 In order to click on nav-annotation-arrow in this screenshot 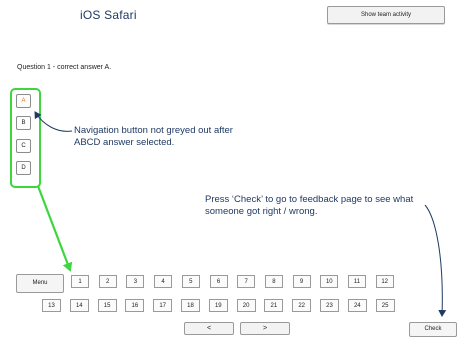, I will do `click(53, 121)`.